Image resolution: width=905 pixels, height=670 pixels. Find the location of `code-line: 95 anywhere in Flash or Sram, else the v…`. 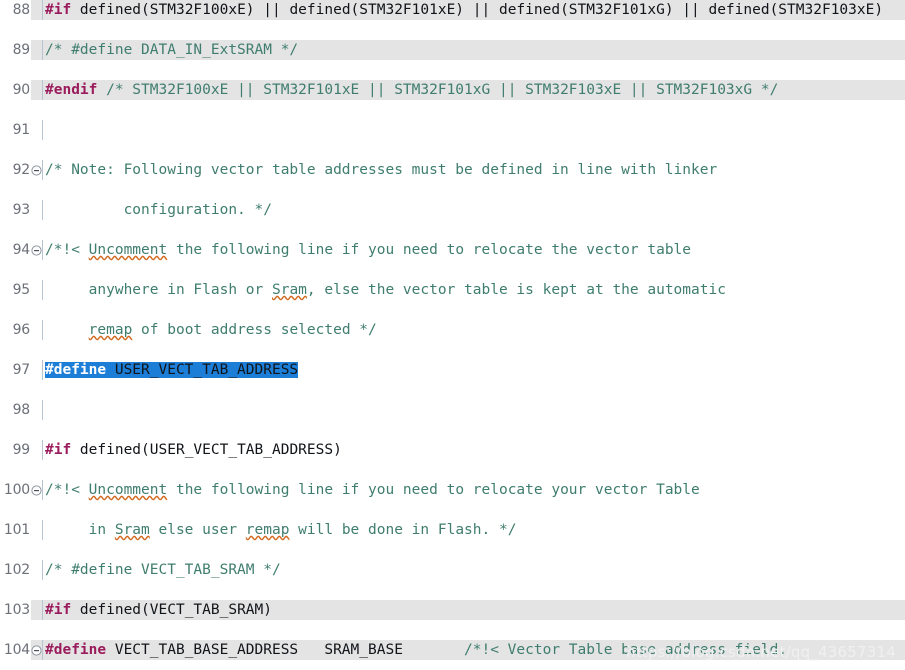

code-line: 95 anywhere in Flash or Sram, else the v… is located at coordinates (452, 290).